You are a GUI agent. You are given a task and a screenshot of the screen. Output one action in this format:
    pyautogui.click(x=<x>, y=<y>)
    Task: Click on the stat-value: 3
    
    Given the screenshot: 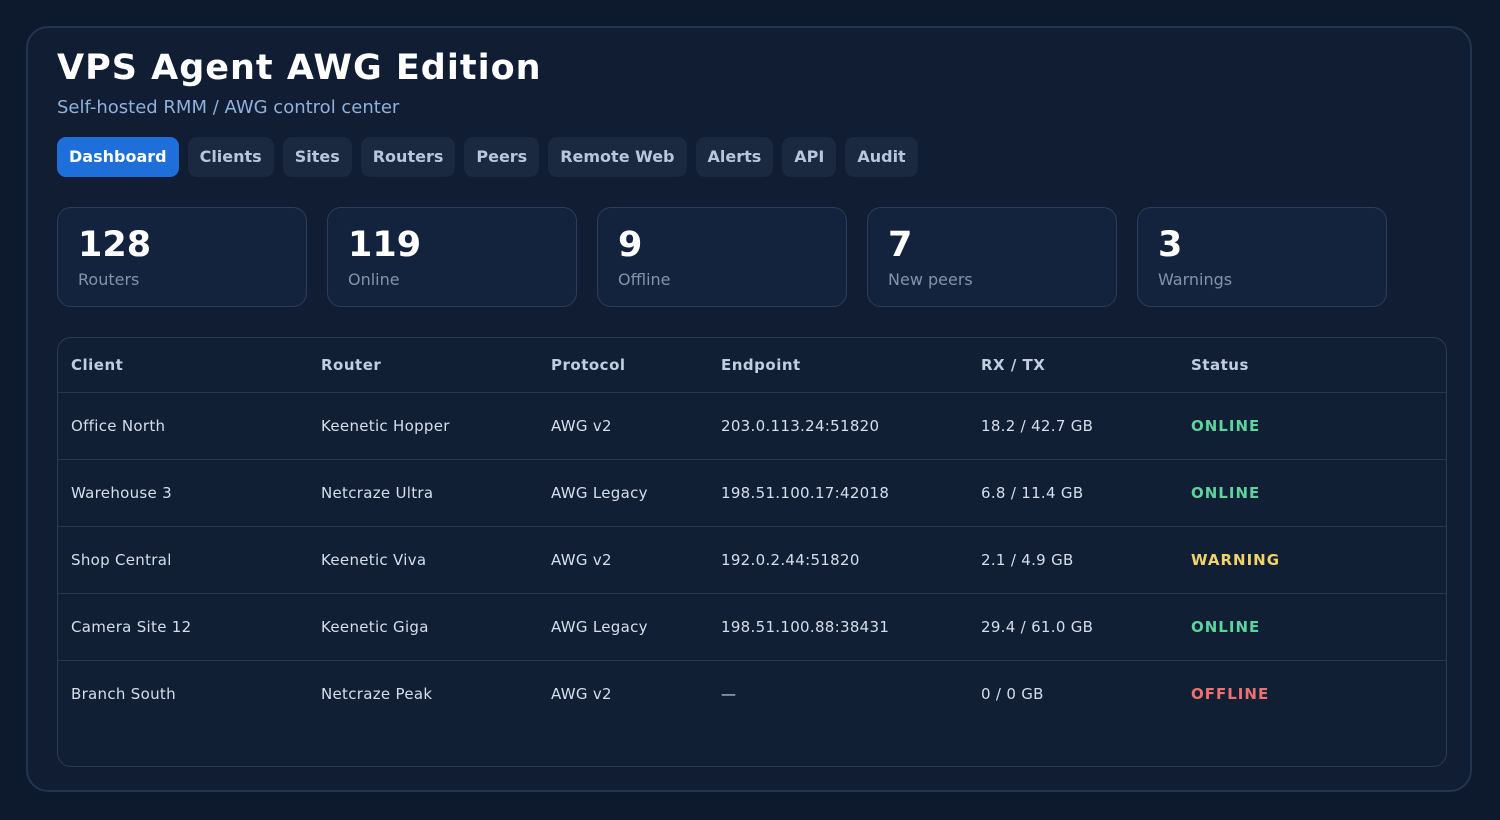 What is the action you would take?
    pyautogui.click(x=1170, y=245)
    